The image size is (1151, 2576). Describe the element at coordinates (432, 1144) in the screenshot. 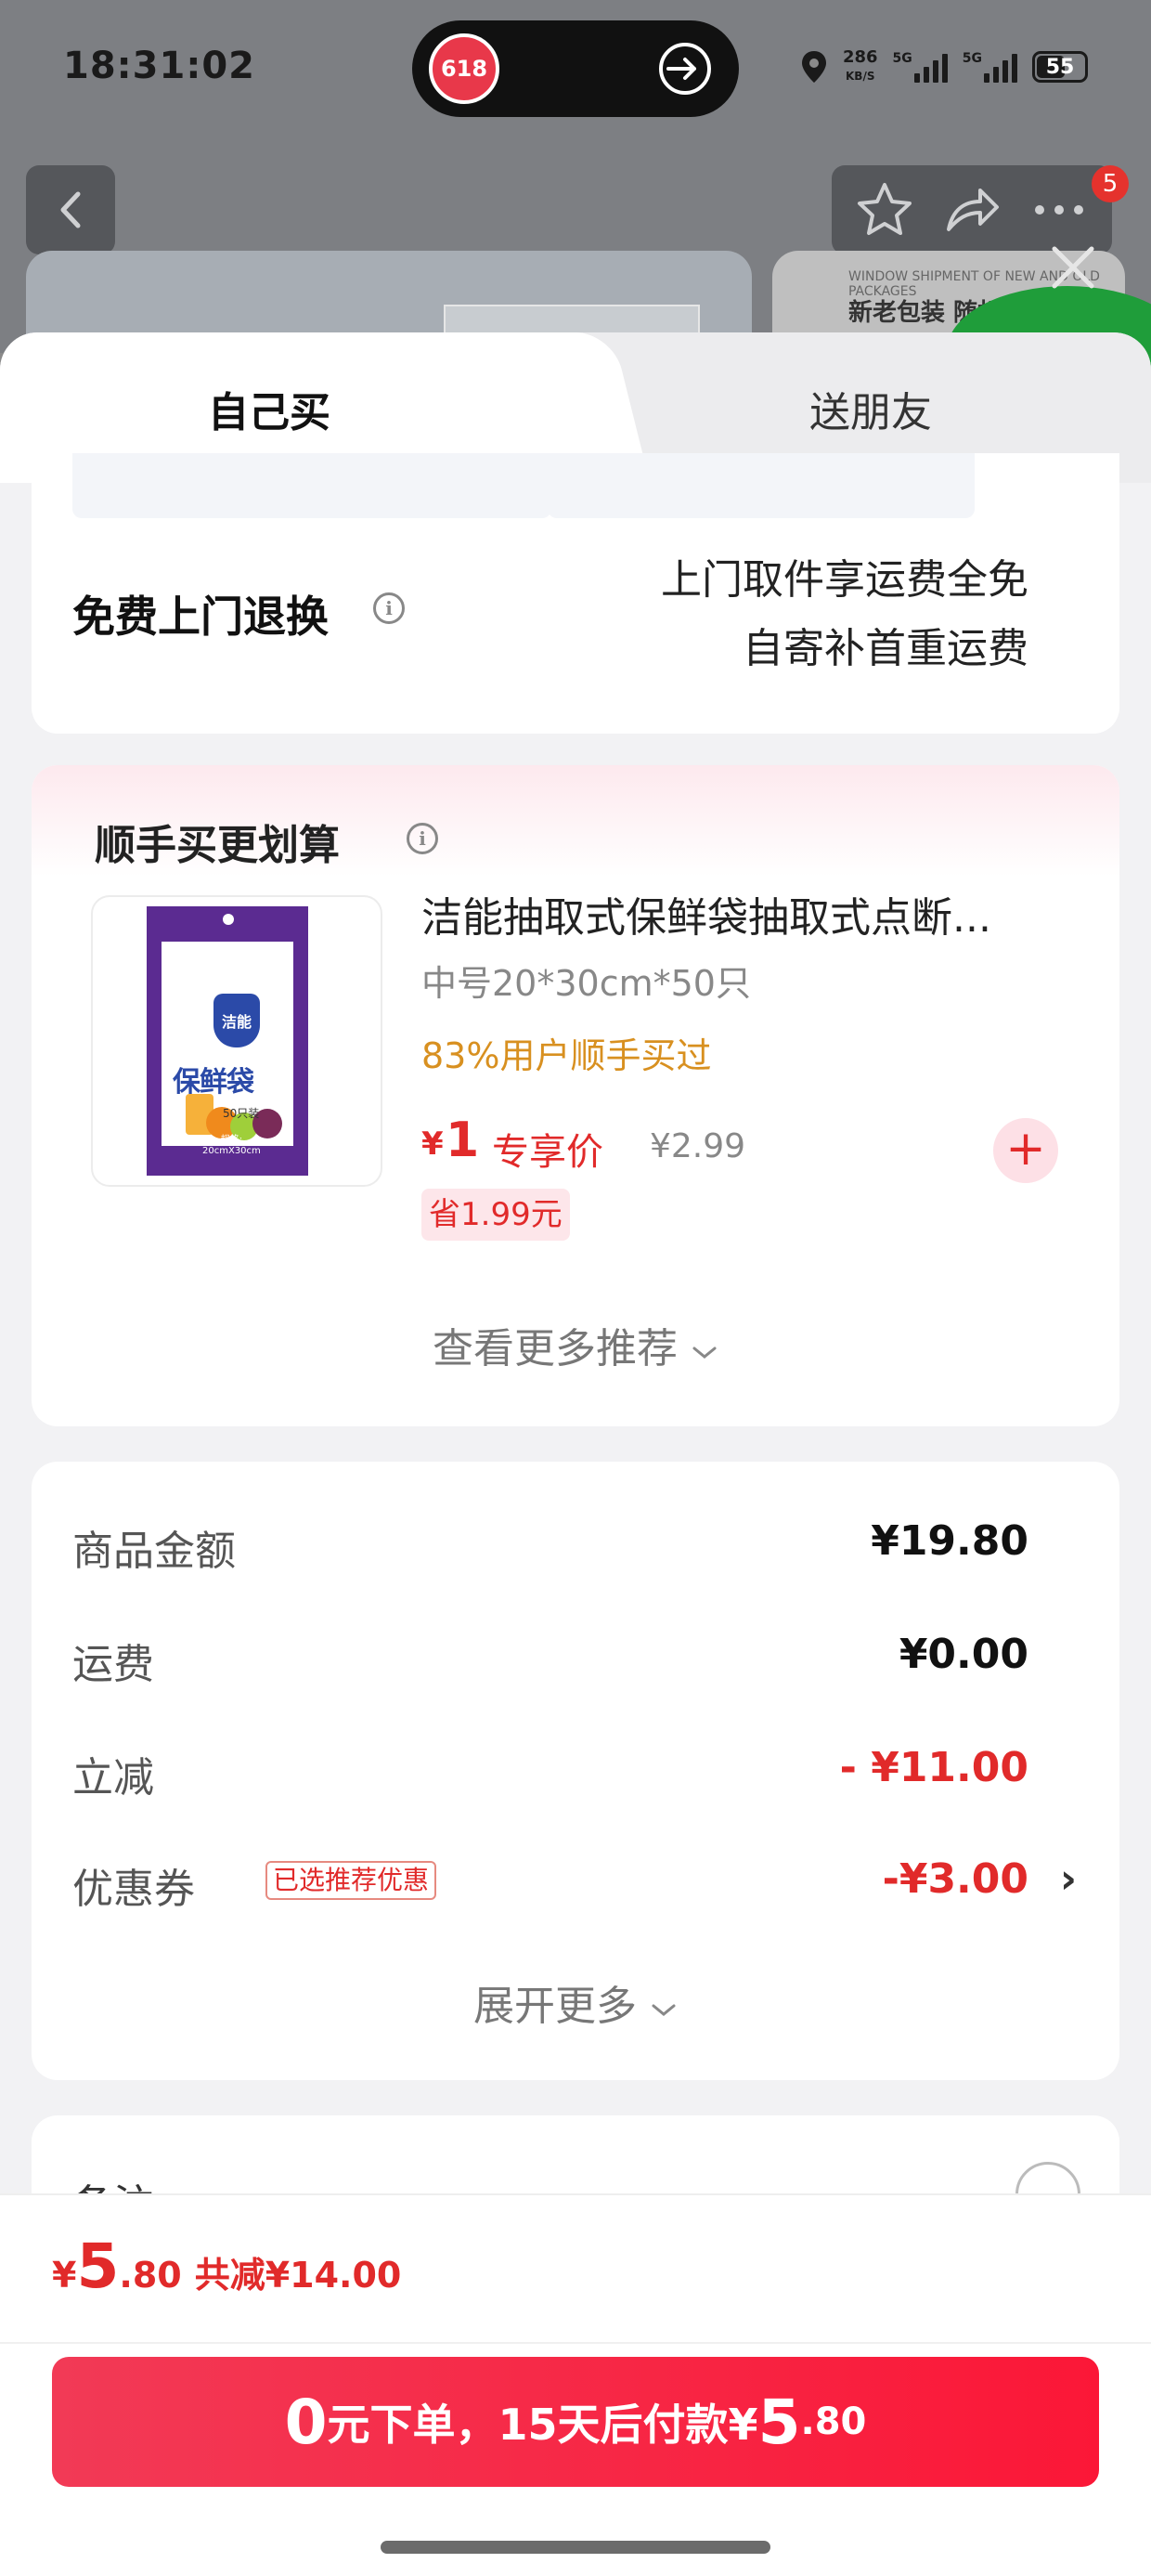

I see `price-currency: ¥` at that location.